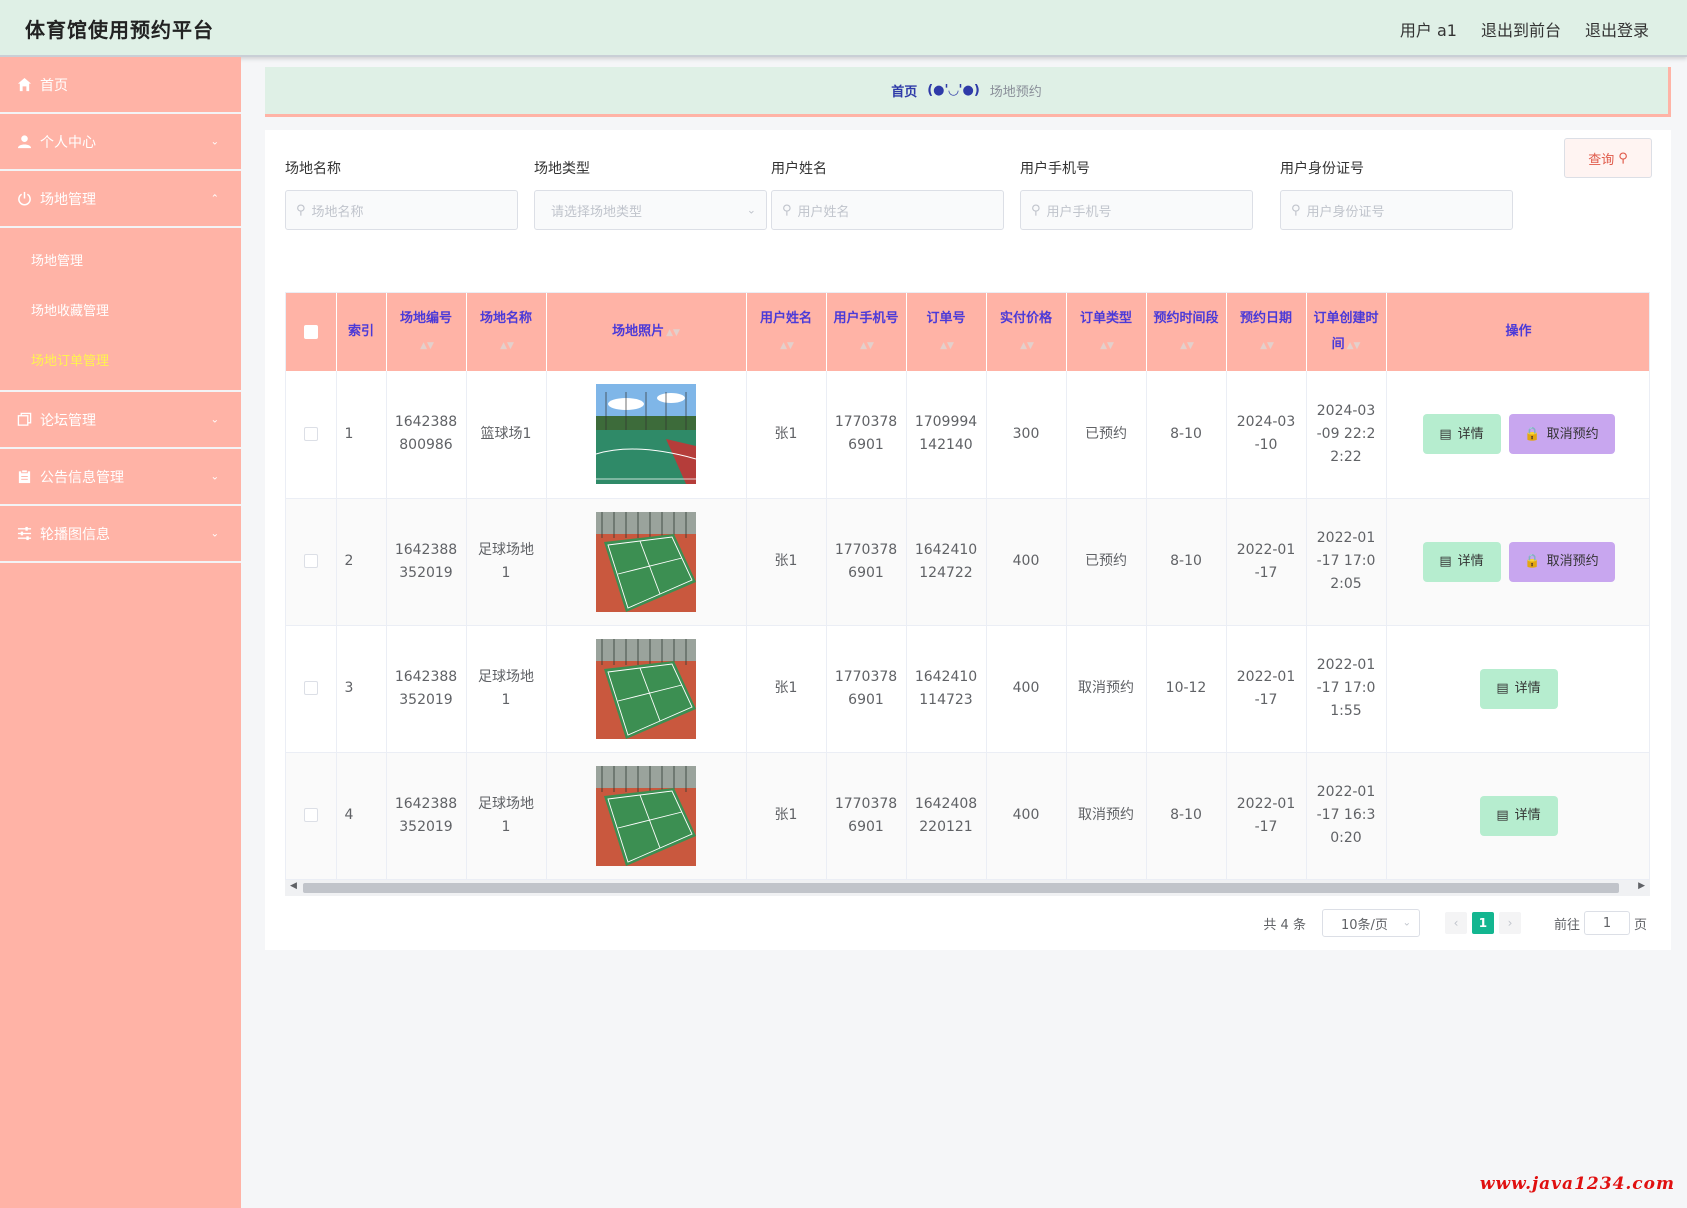  I want to click on scroll-right-icon: ▶, so click(1641, 886).